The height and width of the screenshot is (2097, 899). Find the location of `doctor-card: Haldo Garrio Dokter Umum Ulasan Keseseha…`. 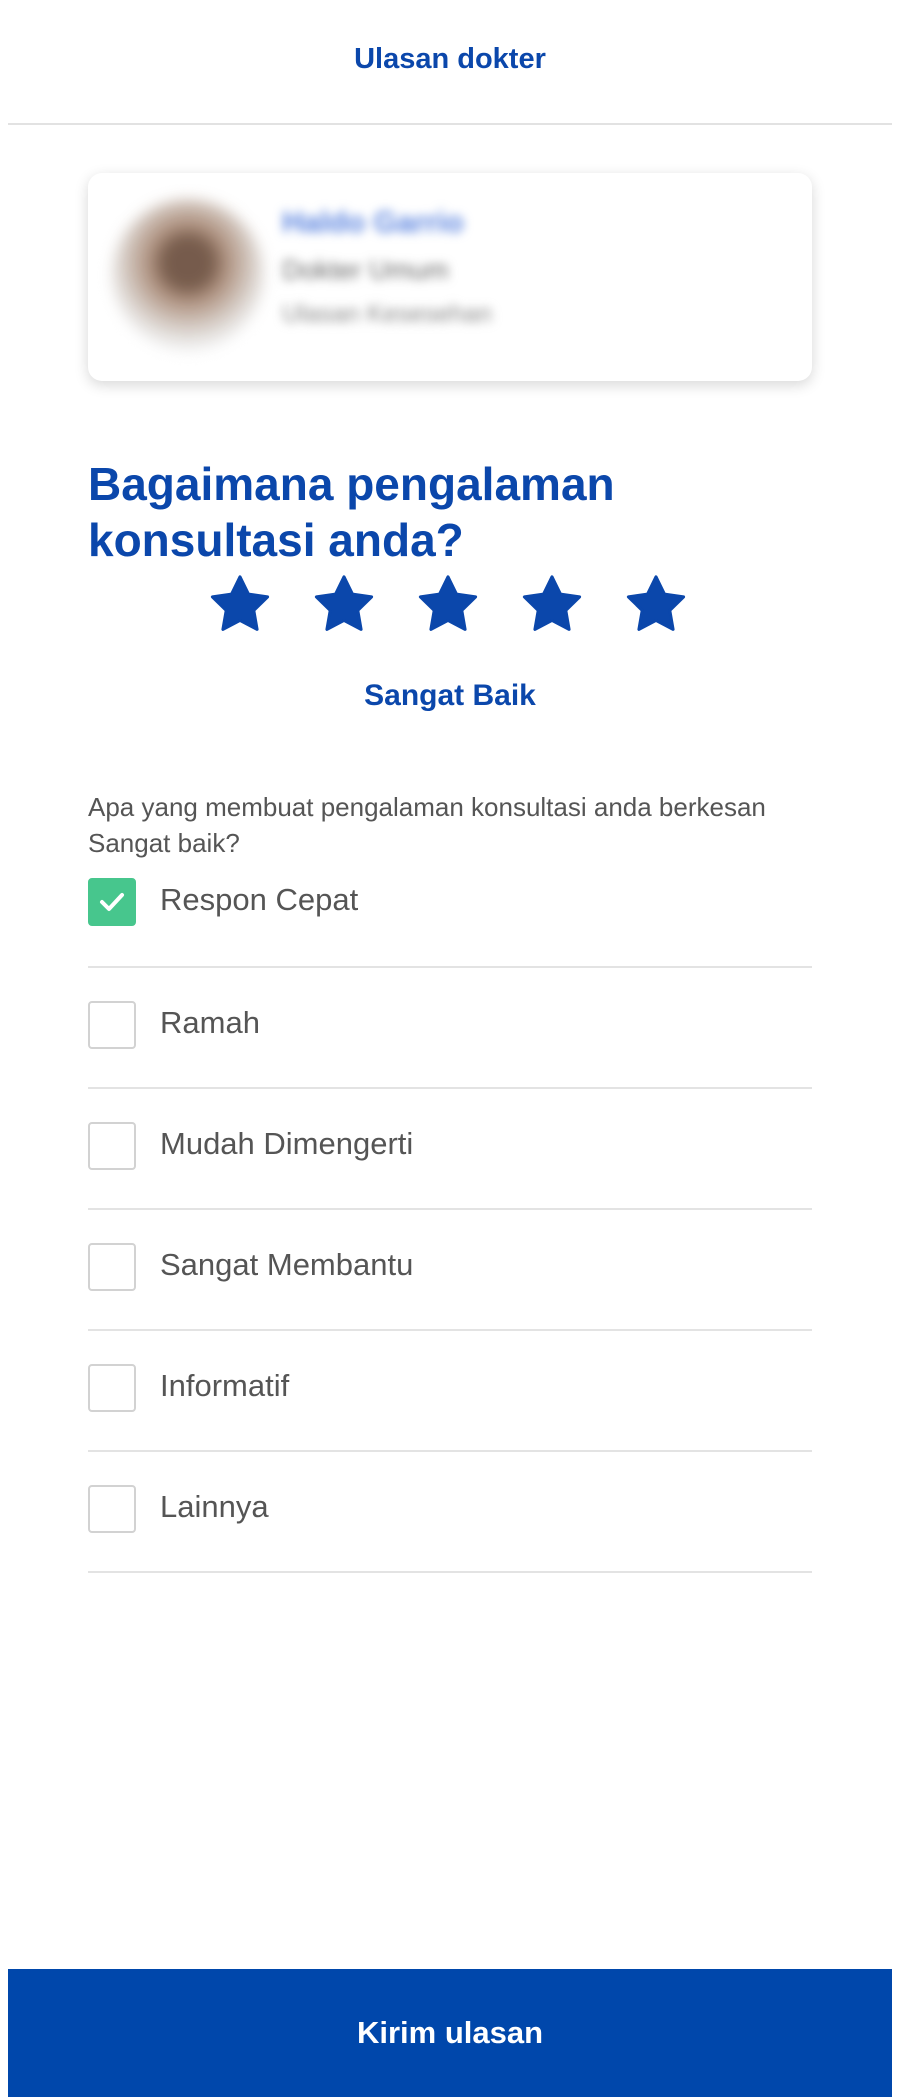

doctor-card: Haldo Garrio Dokter Umum Ulasan Keseseha… is located at coordinates (450, 277).